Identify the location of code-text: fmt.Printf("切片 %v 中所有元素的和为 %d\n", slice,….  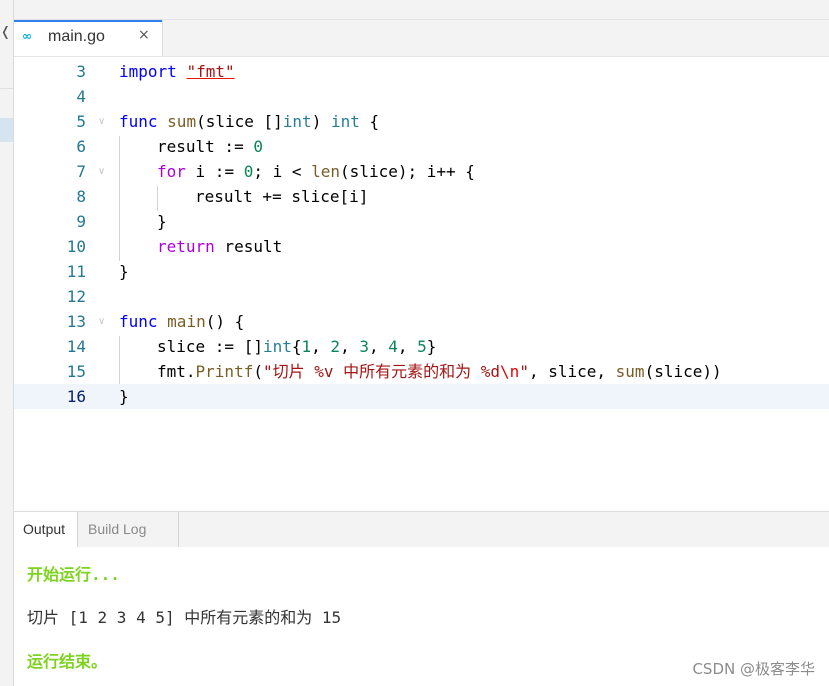
(439, 371).